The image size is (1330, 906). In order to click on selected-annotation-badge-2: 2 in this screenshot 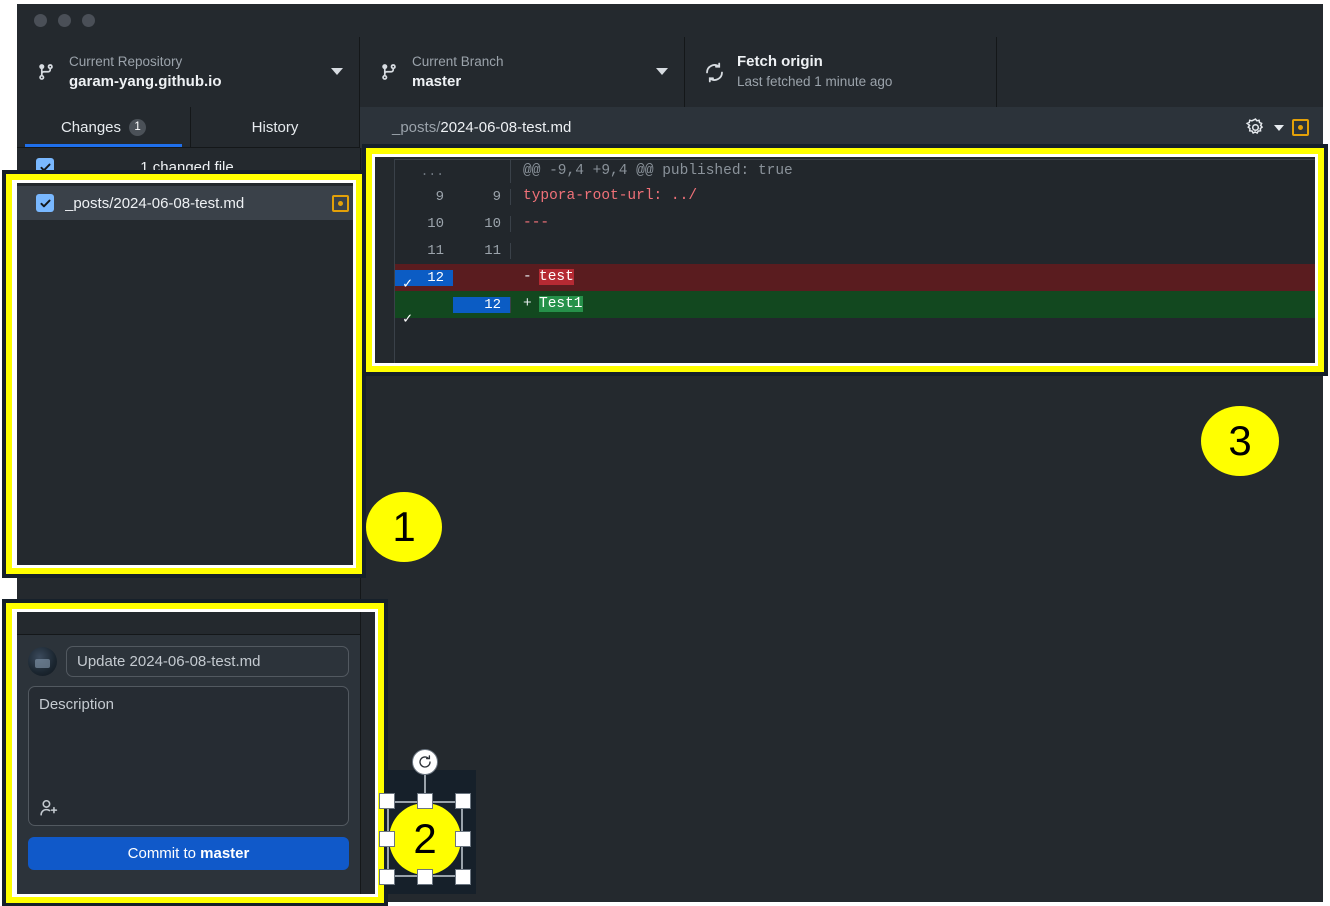, I will do `click(425, 817)`.